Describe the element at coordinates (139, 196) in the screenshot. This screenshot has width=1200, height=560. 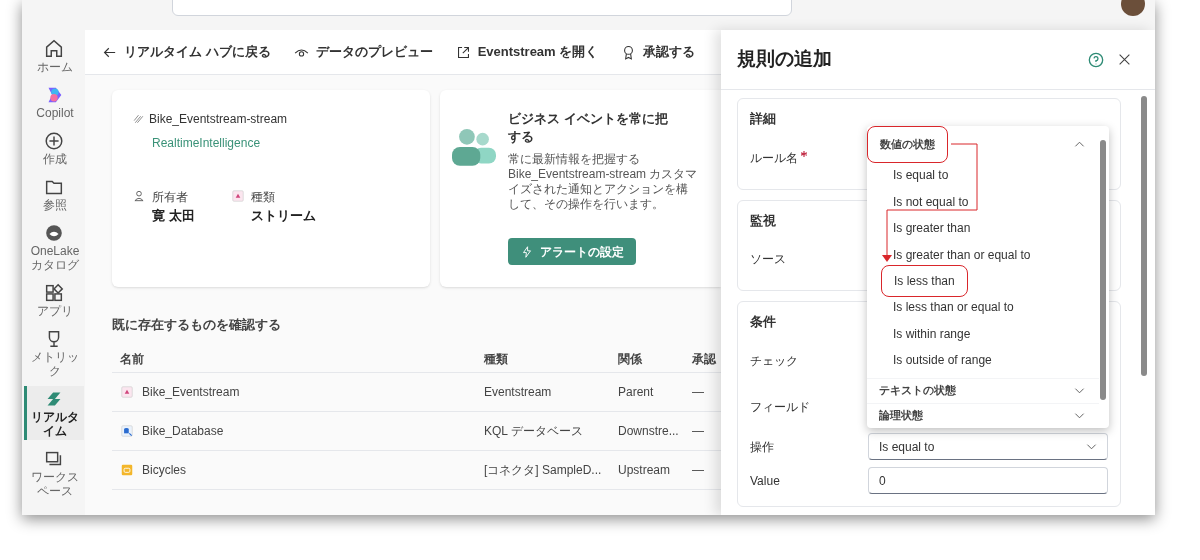
I see `person-icon` at that location.